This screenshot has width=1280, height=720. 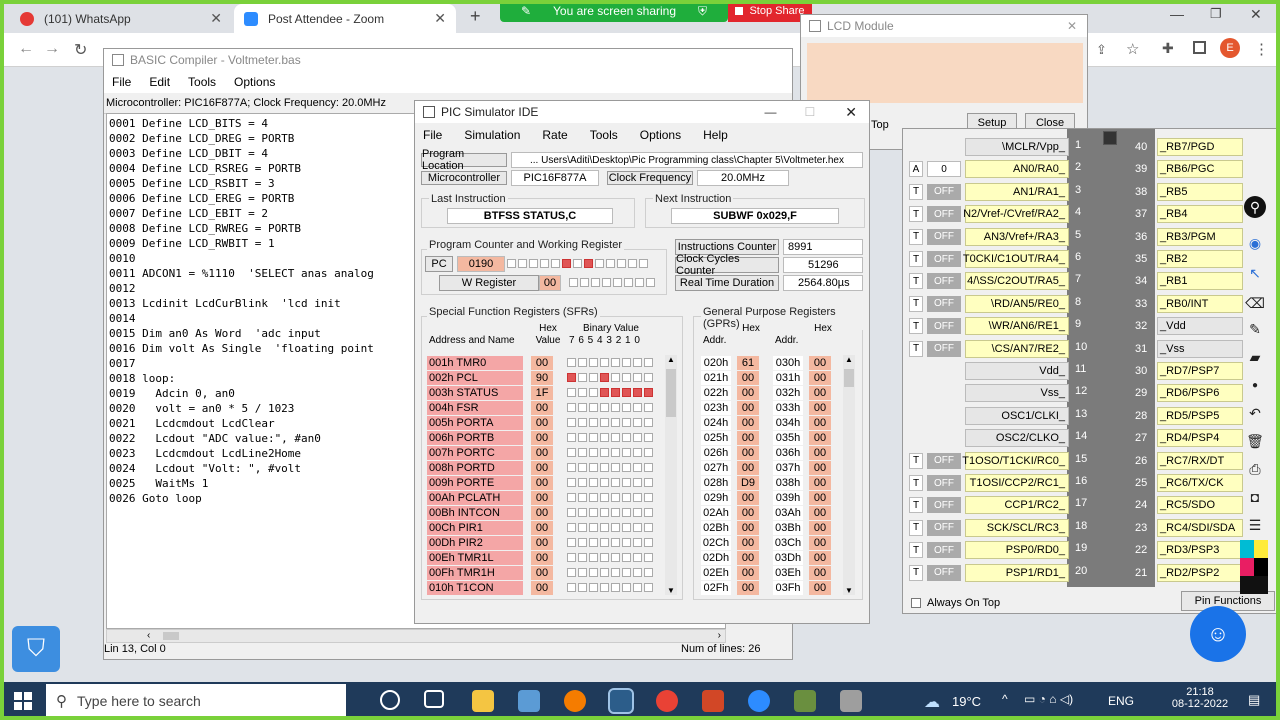 I want to click on eraser-icon: ⌫, so click(x=1255, y=303).